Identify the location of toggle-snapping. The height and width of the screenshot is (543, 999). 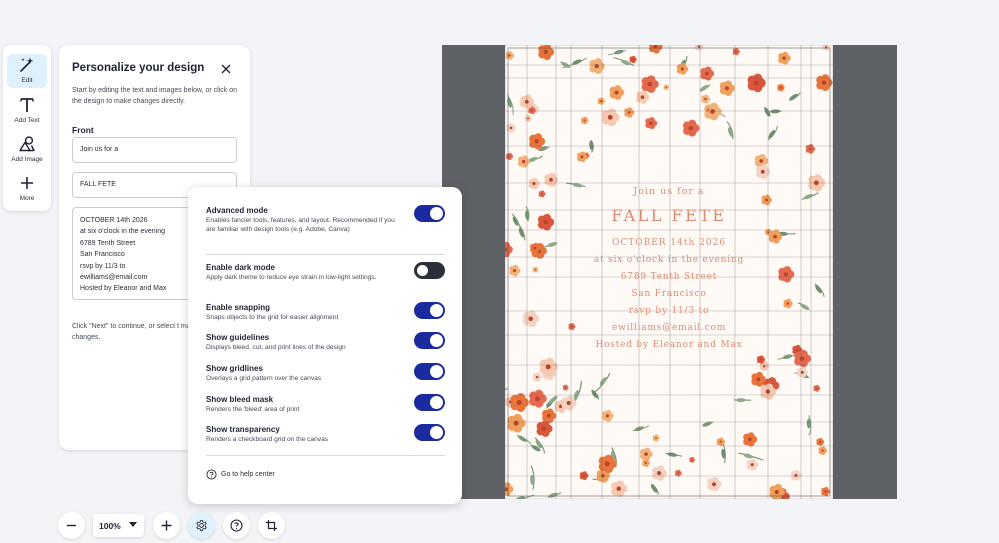
(429, 310).